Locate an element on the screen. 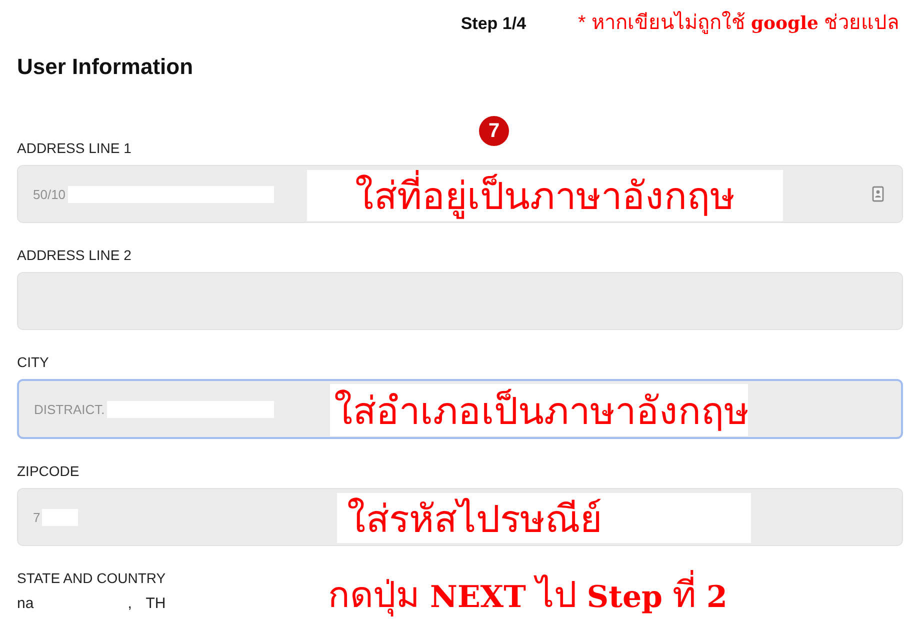 The width and height of the screenshot is (913, 619). field-label: ADDRESS LINE 2 is located at coordinates (74, 255).